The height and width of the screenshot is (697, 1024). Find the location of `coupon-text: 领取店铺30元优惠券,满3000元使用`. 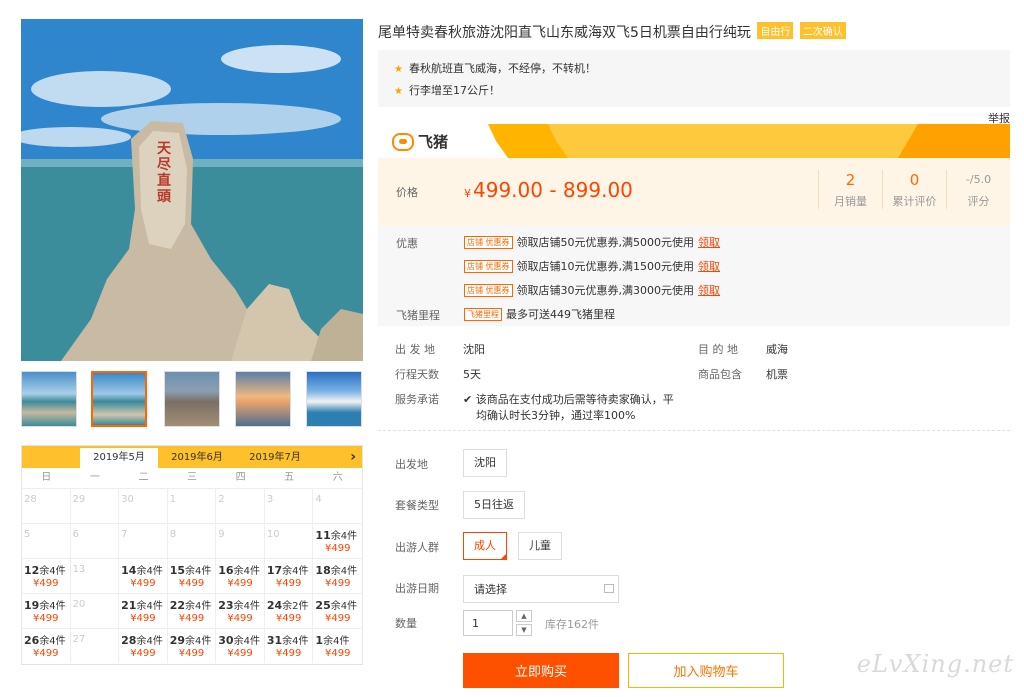

coupon-text: 领取店铺30元优惠券,满3000元使用 is located at coordinates (605, 290).